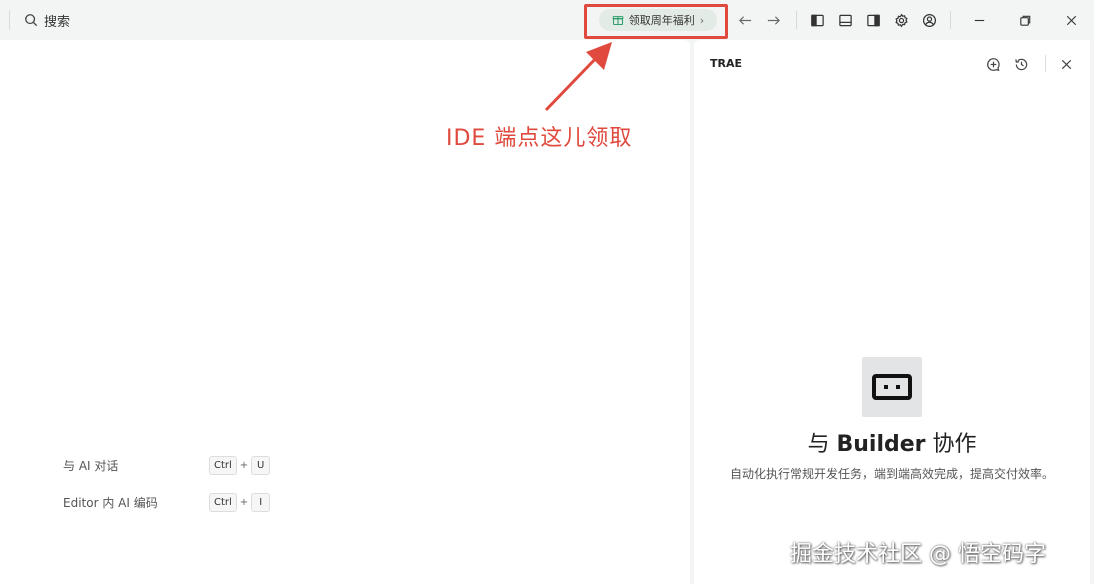 This screenshot has width=1094, height=584. I want to click on account-button, so click(929, 20).